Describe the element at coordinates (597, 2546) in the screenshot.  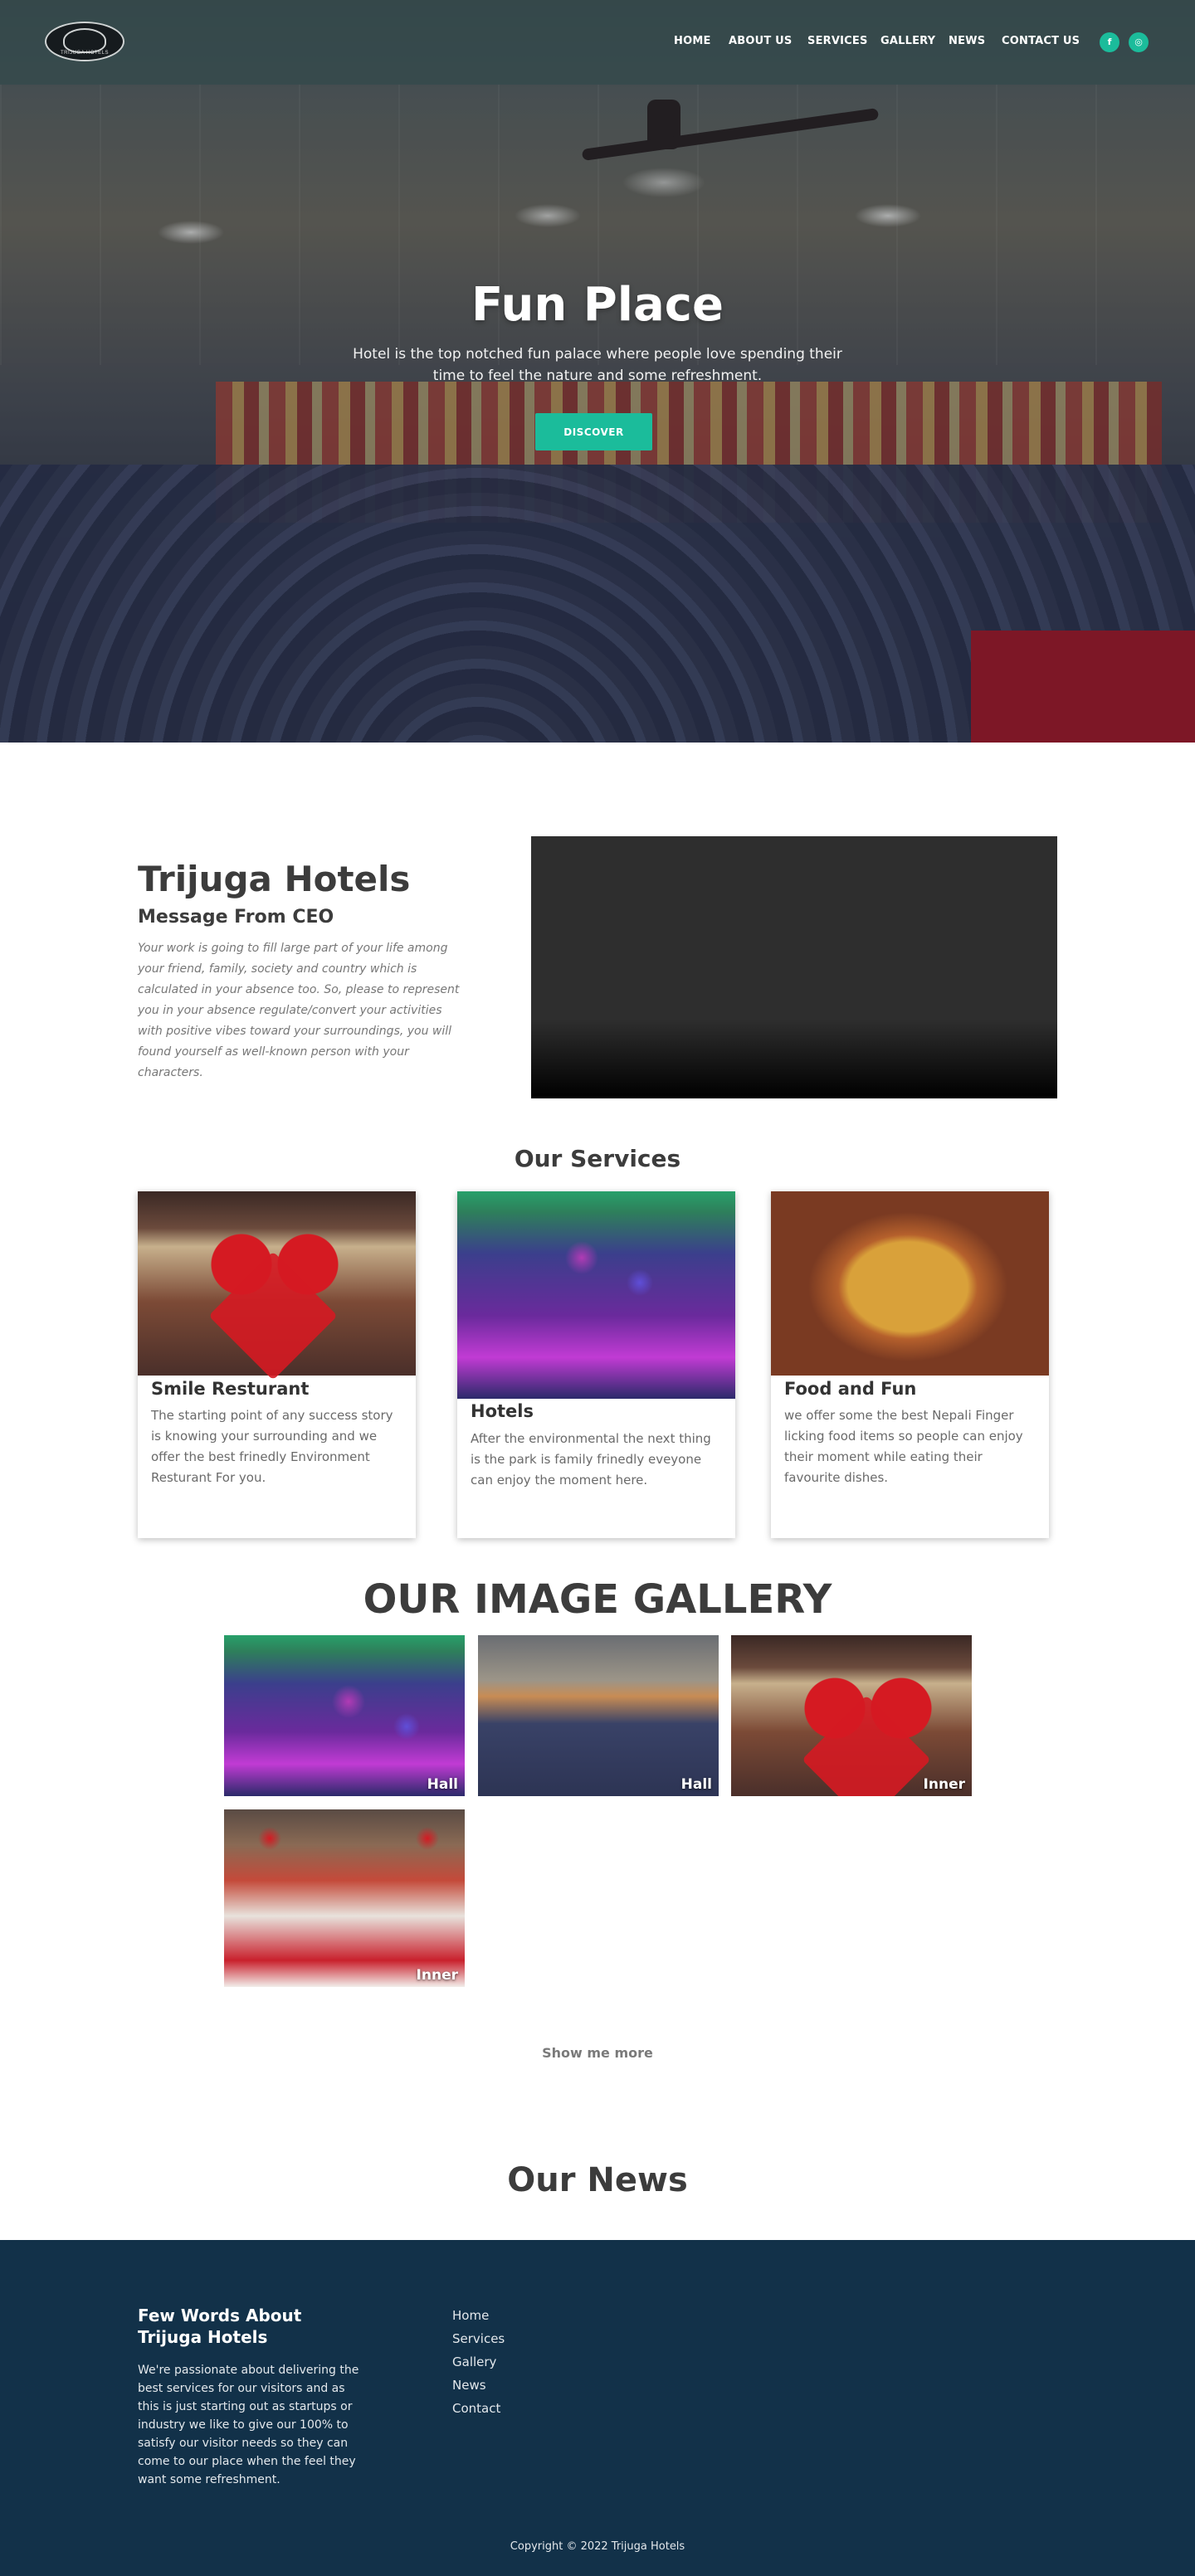
I see `copyright: Copyright © 2022 Trijuga Hotels` at that location.